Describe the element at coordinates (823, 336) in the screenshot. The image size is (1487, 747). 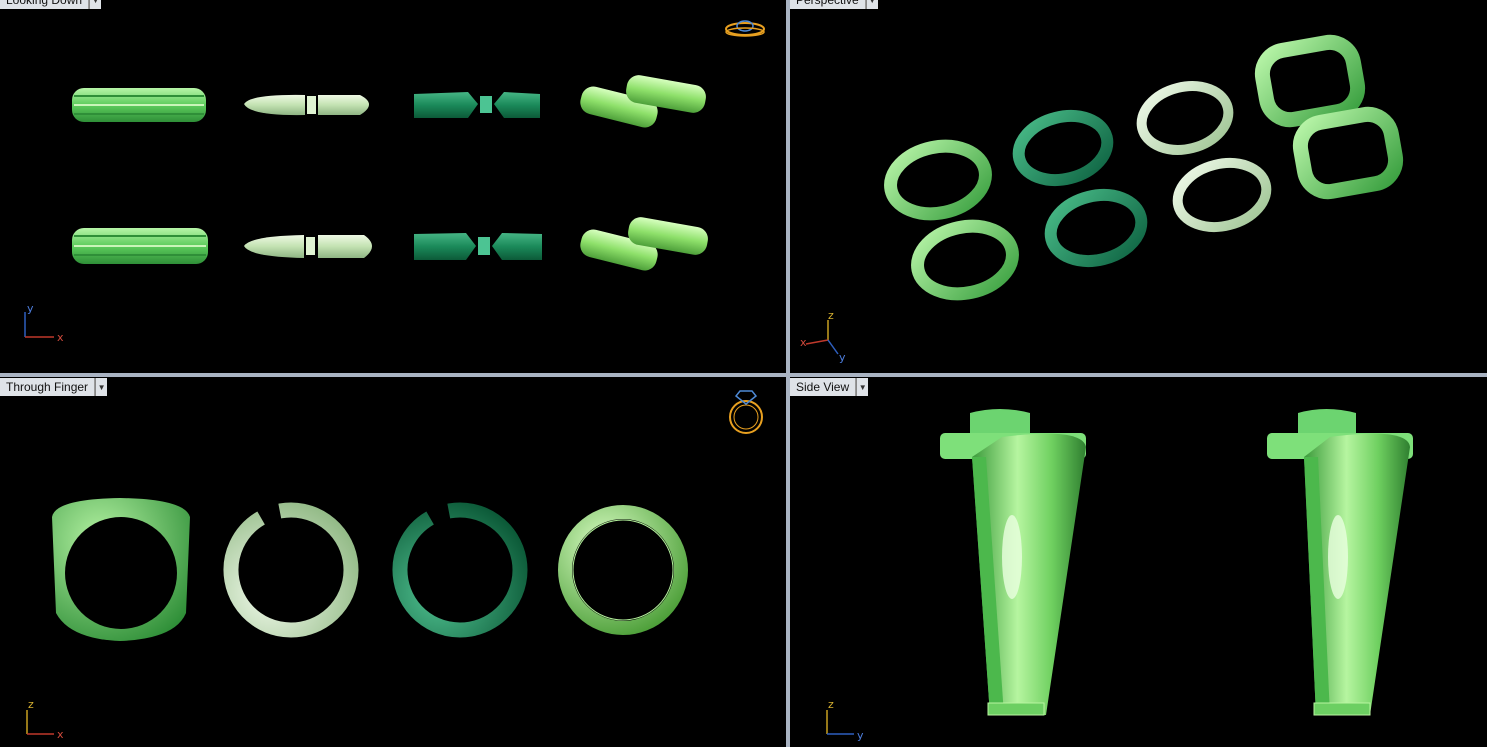
I see `axis-indicator: z x y` at that location.